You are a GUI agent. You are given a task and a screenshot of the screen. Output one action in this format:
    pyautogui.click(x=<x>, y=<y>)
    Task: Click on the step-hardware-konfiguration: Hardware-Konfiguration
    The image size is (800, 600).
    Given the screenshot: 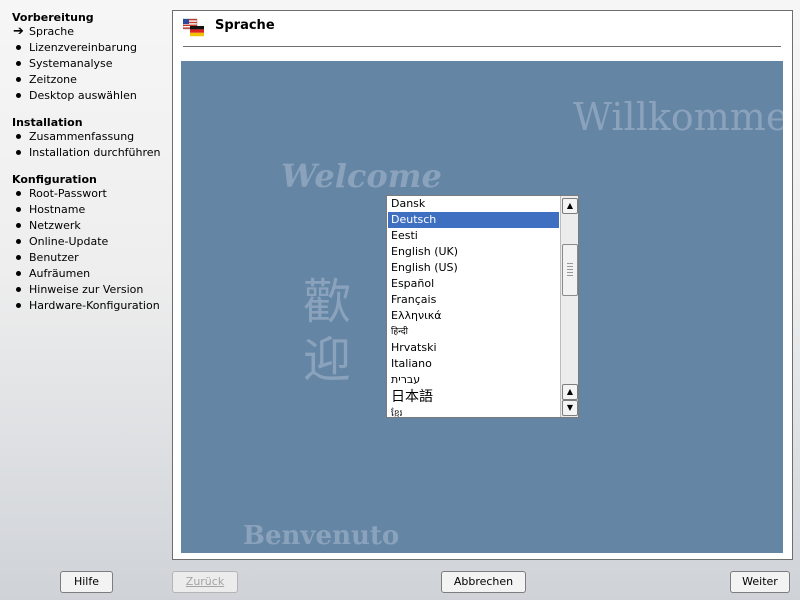 What is the action you would take?
    pyautogui.click(x=87, y=306)
    